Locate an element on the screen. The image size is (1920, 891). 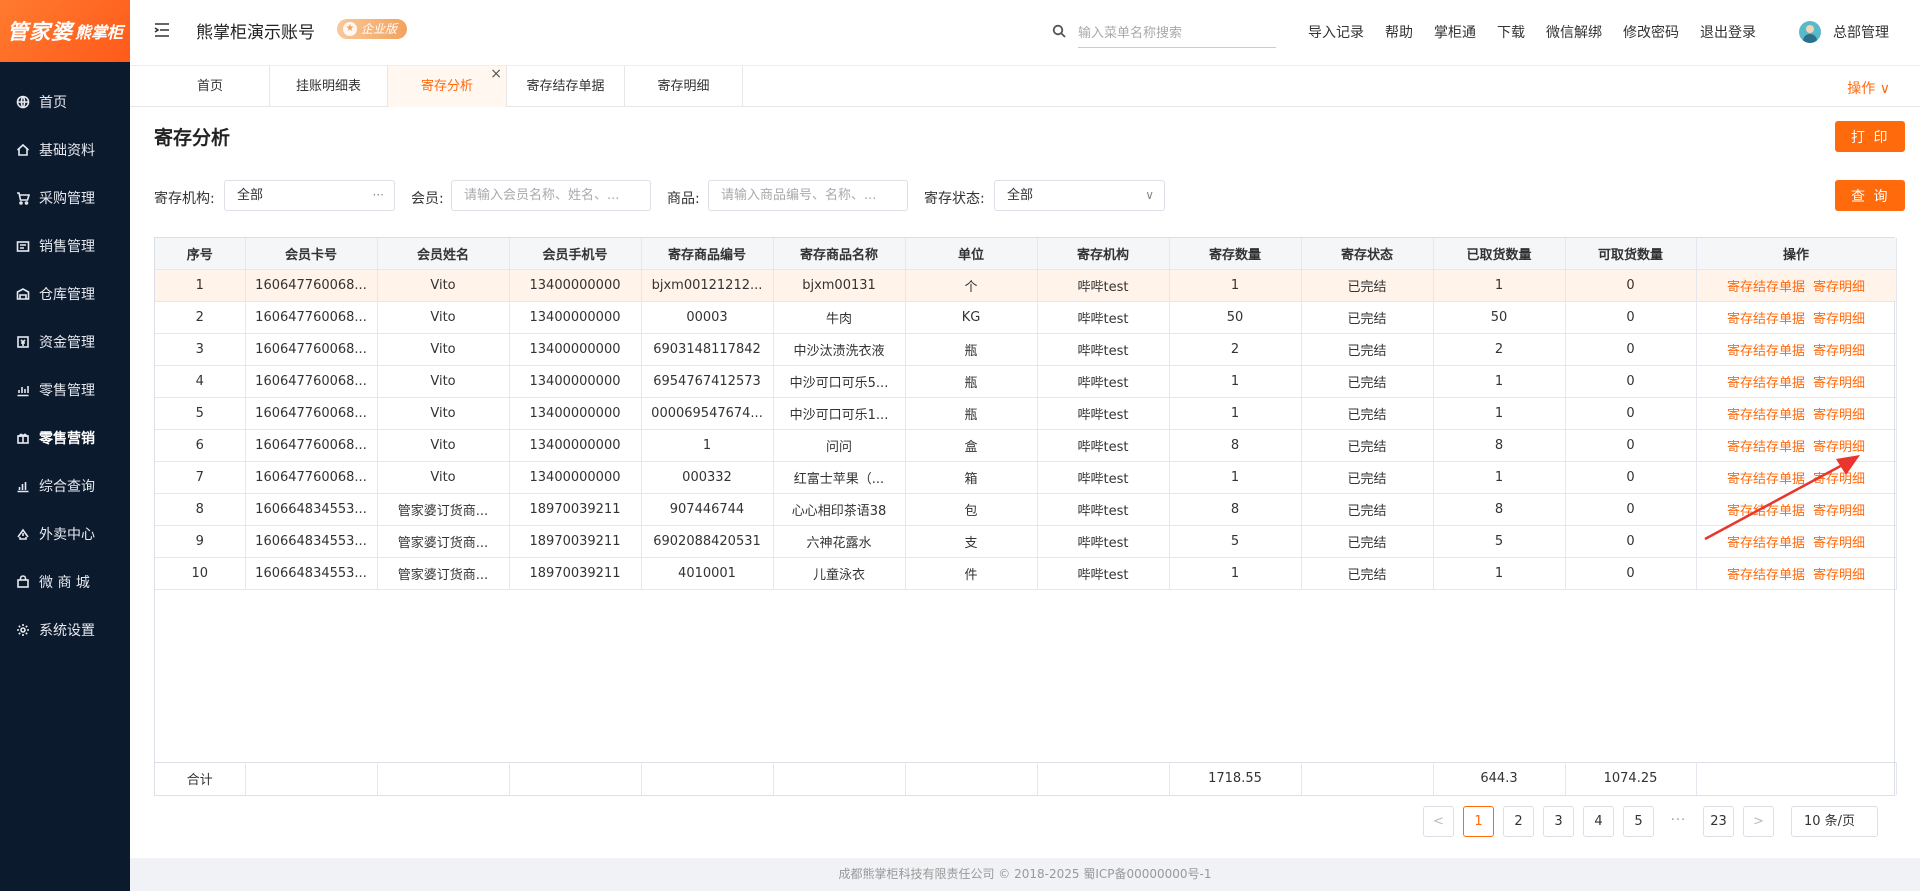
page-button-last: 23 is located at coordinates (1718, 821).